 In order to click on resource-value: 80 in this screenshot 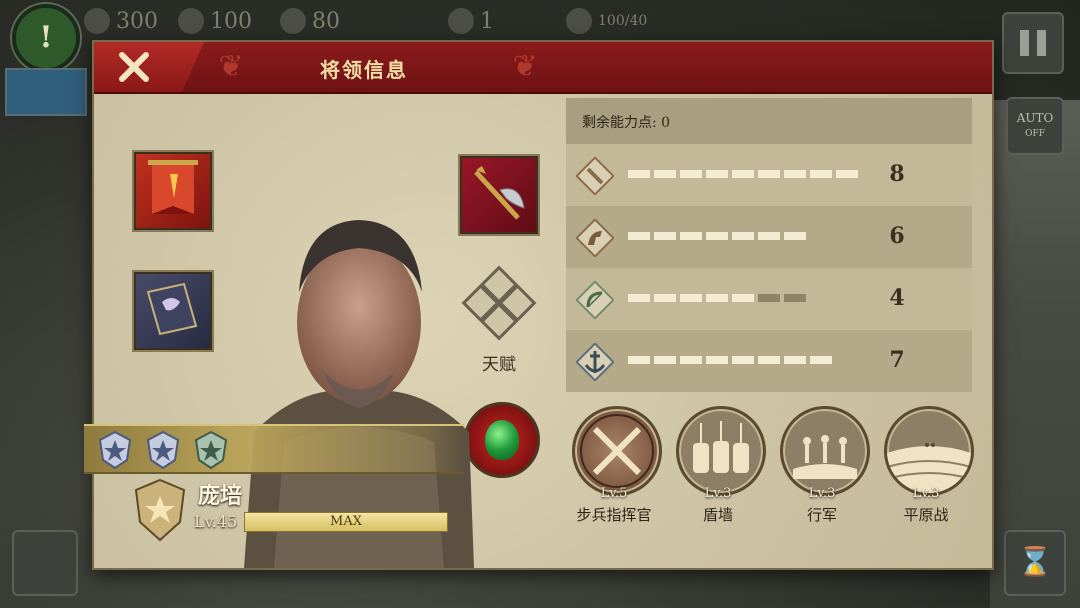, I will do `click(326, 21)`.